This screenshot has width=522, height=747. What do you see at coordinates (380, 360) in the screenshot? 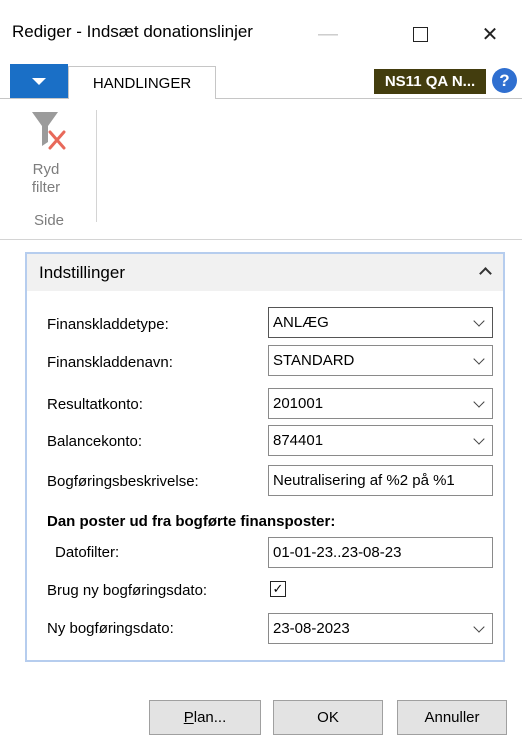
I see `journal-name-select: STANDARD` at bounding box center [380, 360].